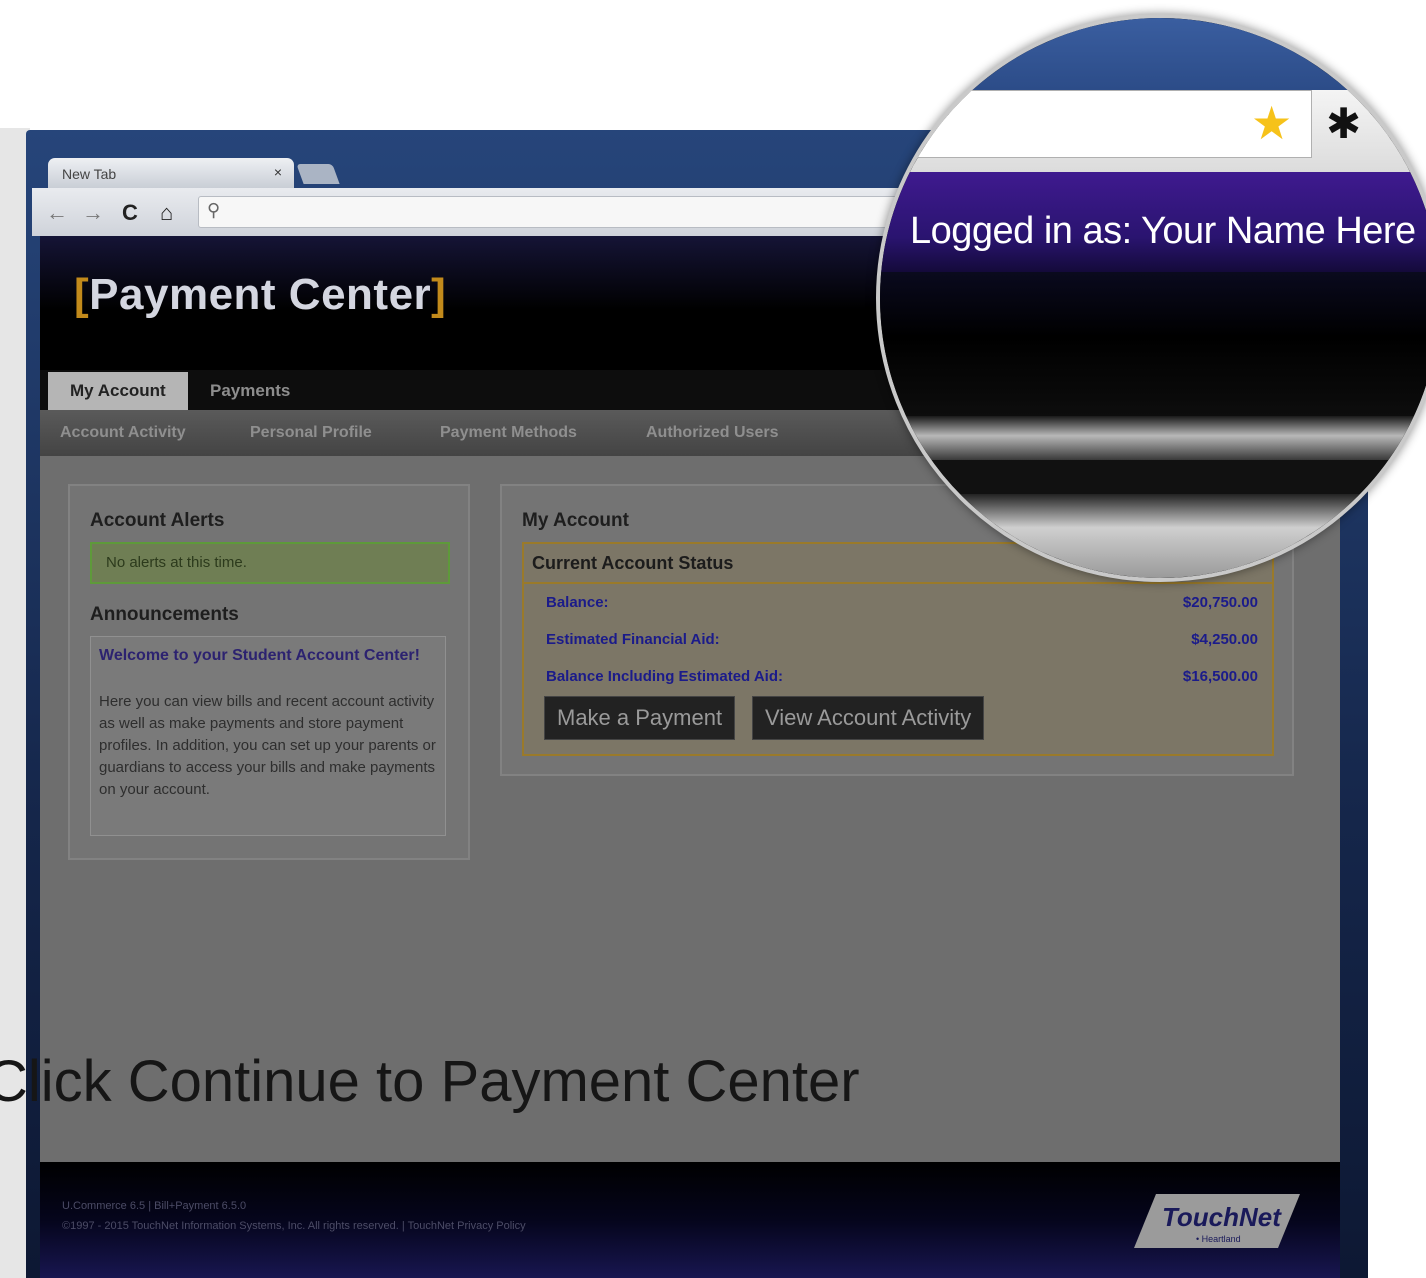 The height and width of the screenshot is (1278, 1426). What do you see at coordinates (123, 433) in the screenshot?
I see `subnav-account-activity: Account Activity` at bounding box center [123, 433].